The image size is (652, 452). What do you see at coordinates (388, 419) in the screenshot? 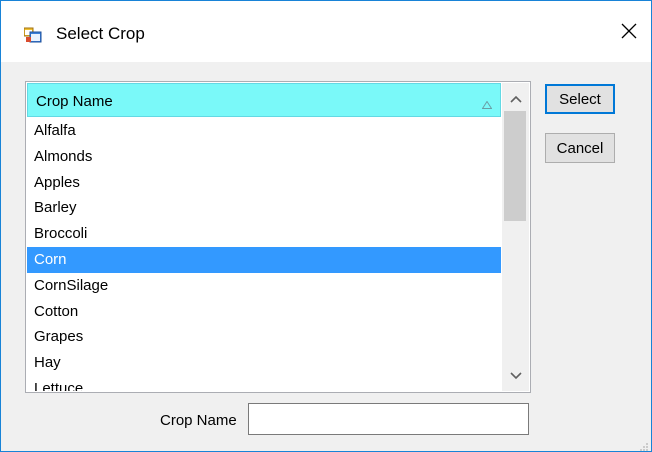
I see `crop-name-input` at bounding box center [388, 419].